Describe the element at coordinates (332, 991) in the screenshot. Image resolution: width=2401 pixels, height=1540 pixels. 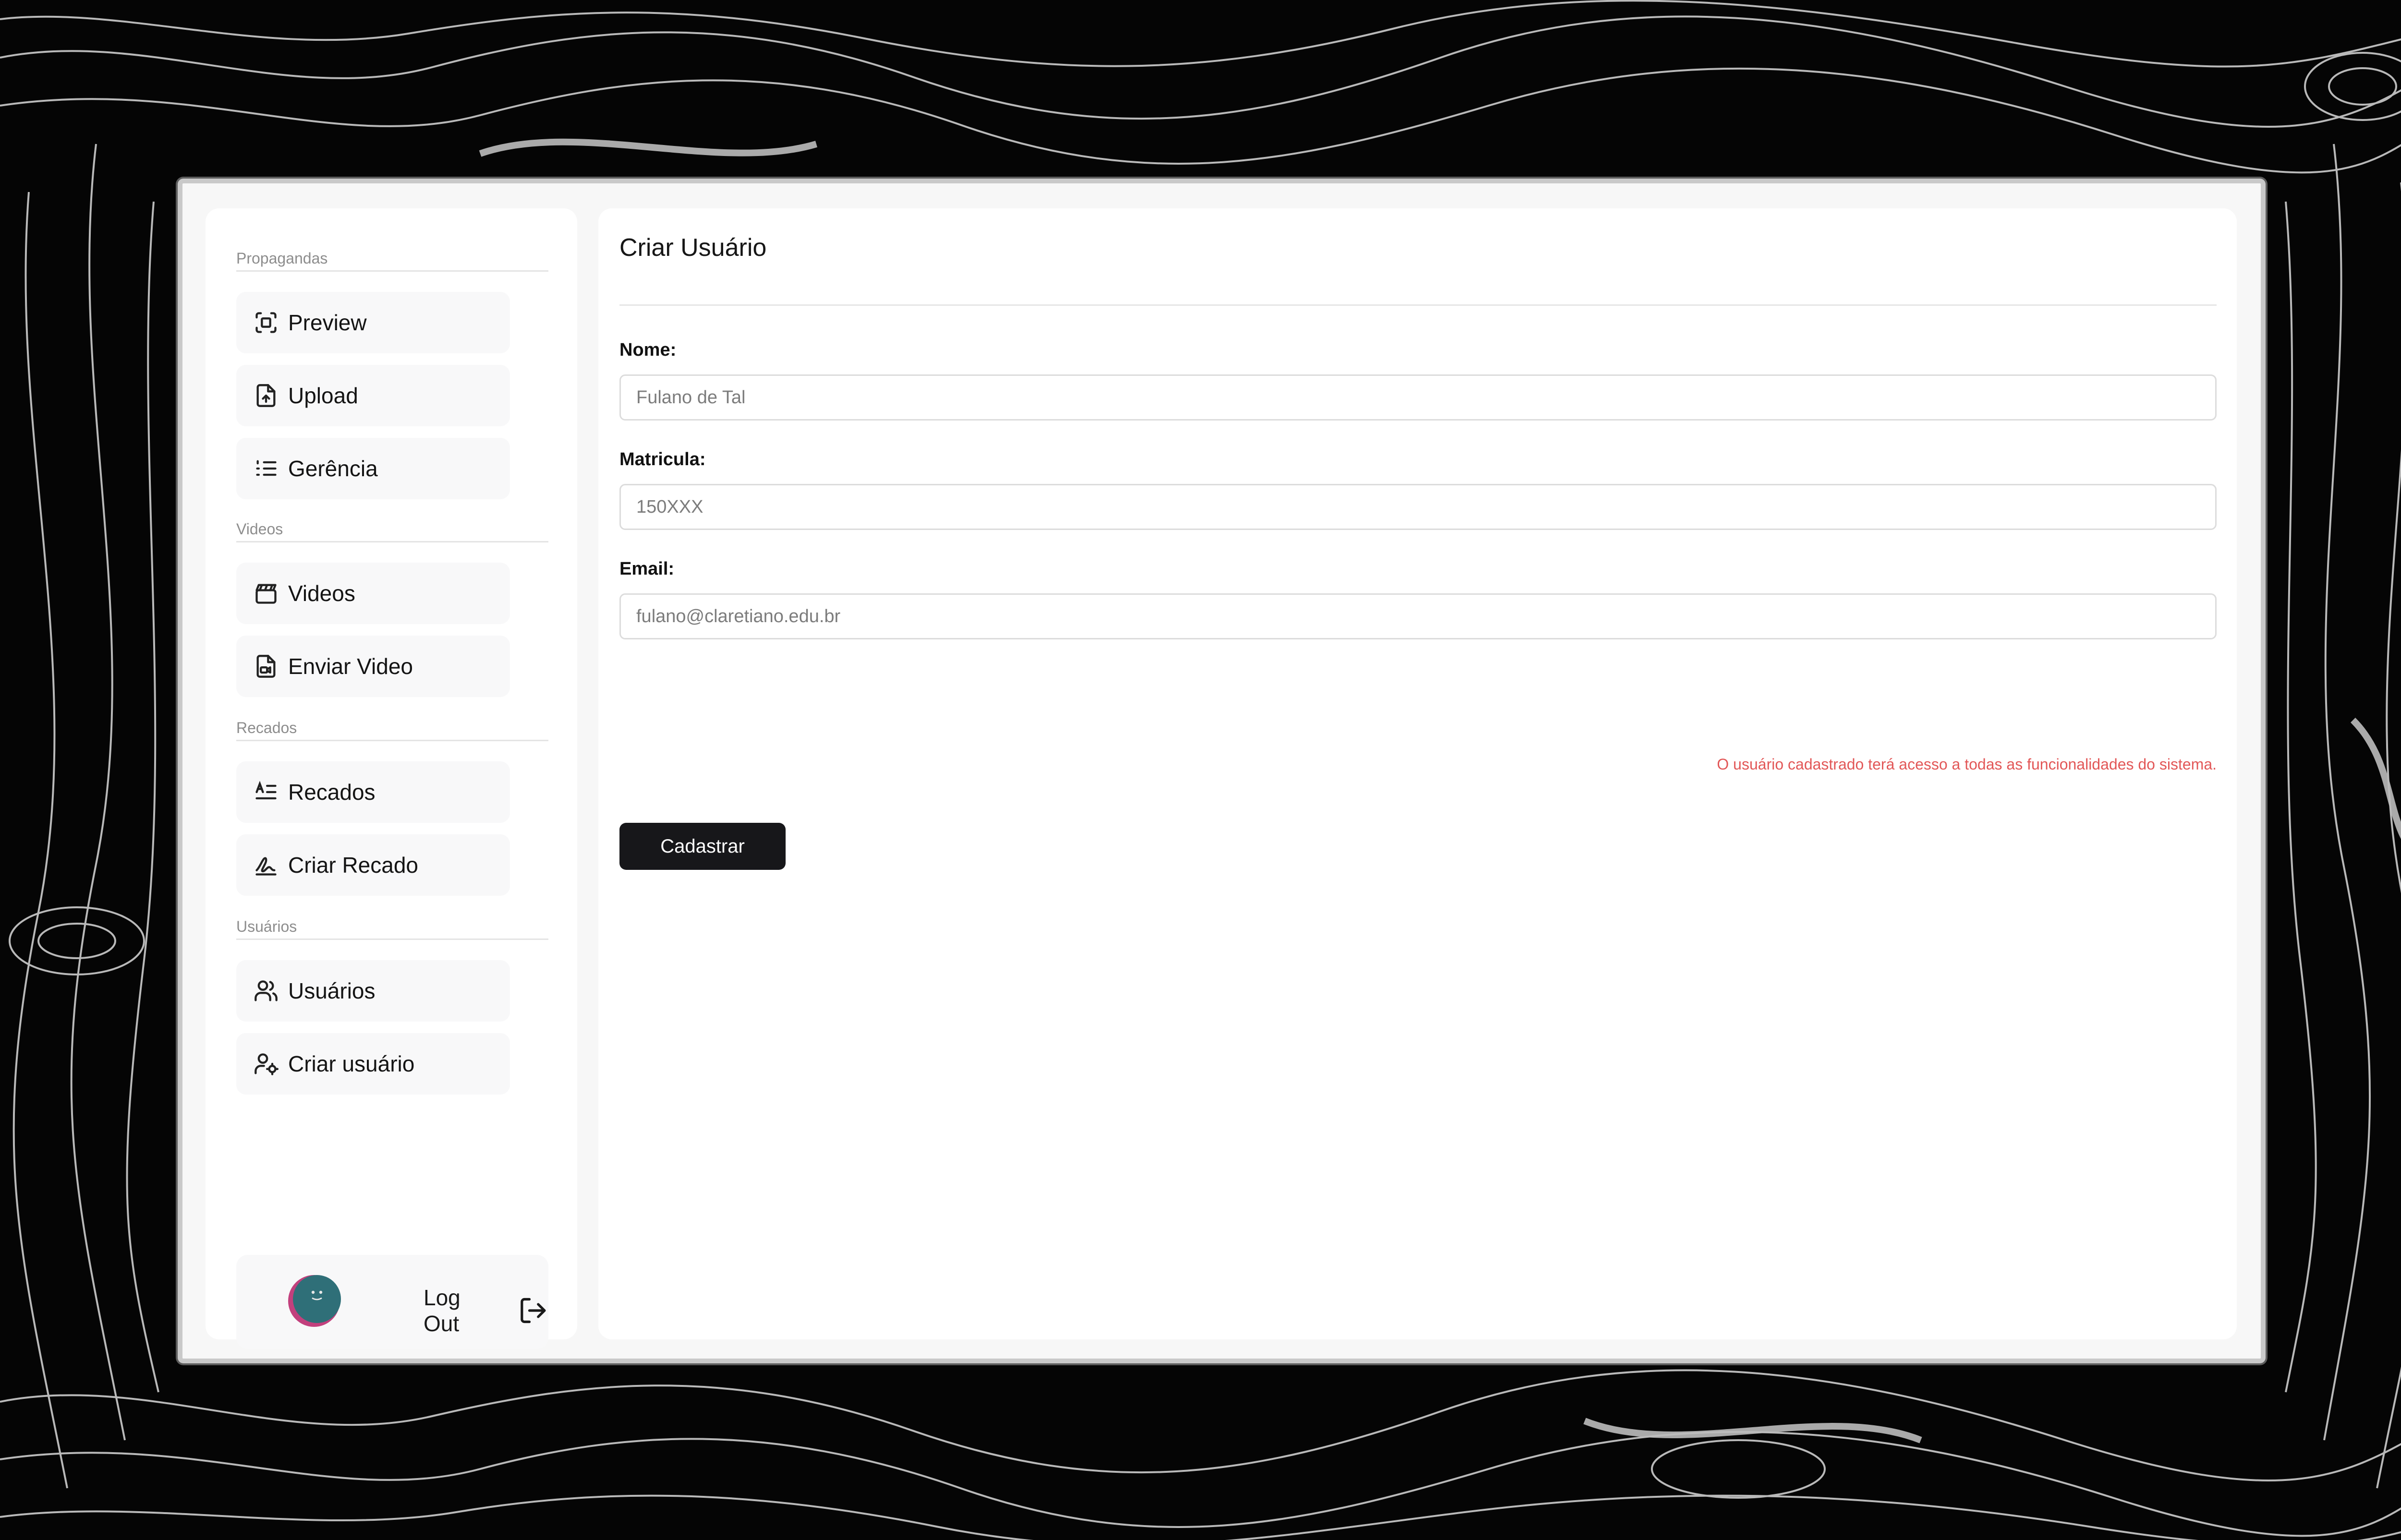
I see `sidebar-item-label: Usuários` at that location.